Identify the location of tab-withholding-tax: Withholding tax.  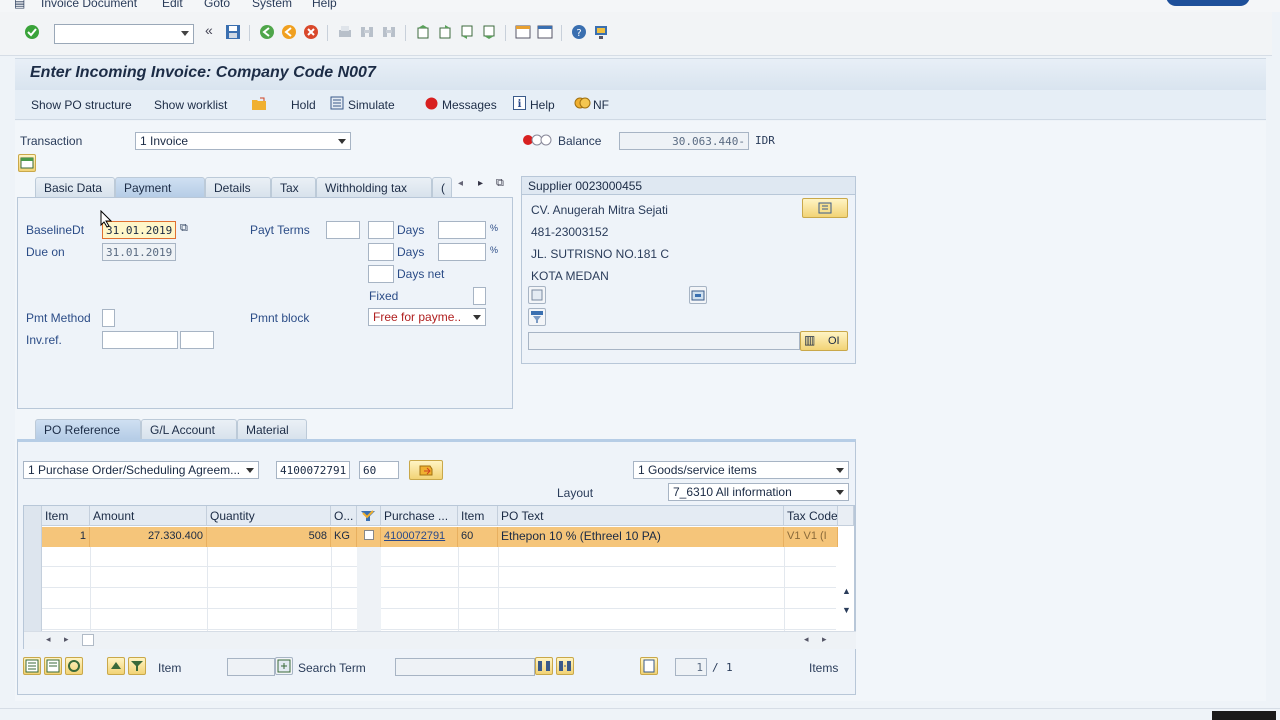
(374, 187).